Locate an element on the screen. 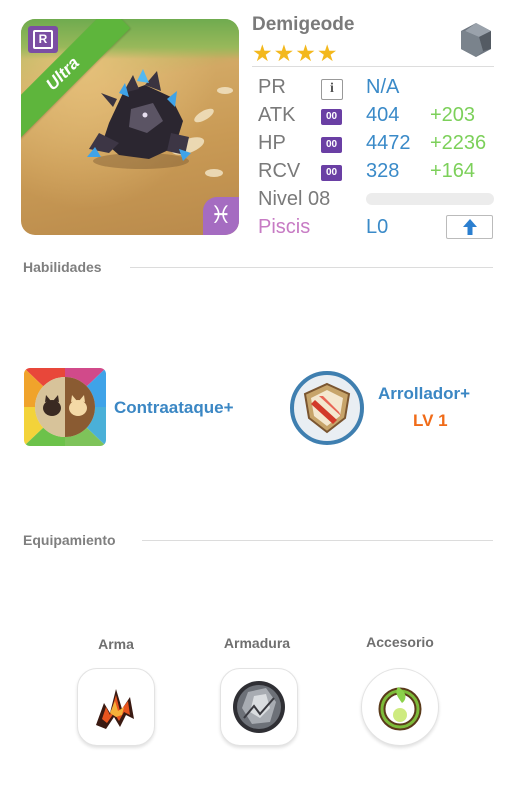 Image resolution: width=517 pixels, height=800 pixels. fire-claw-weapon-icon is located at coordinates (115, 709).